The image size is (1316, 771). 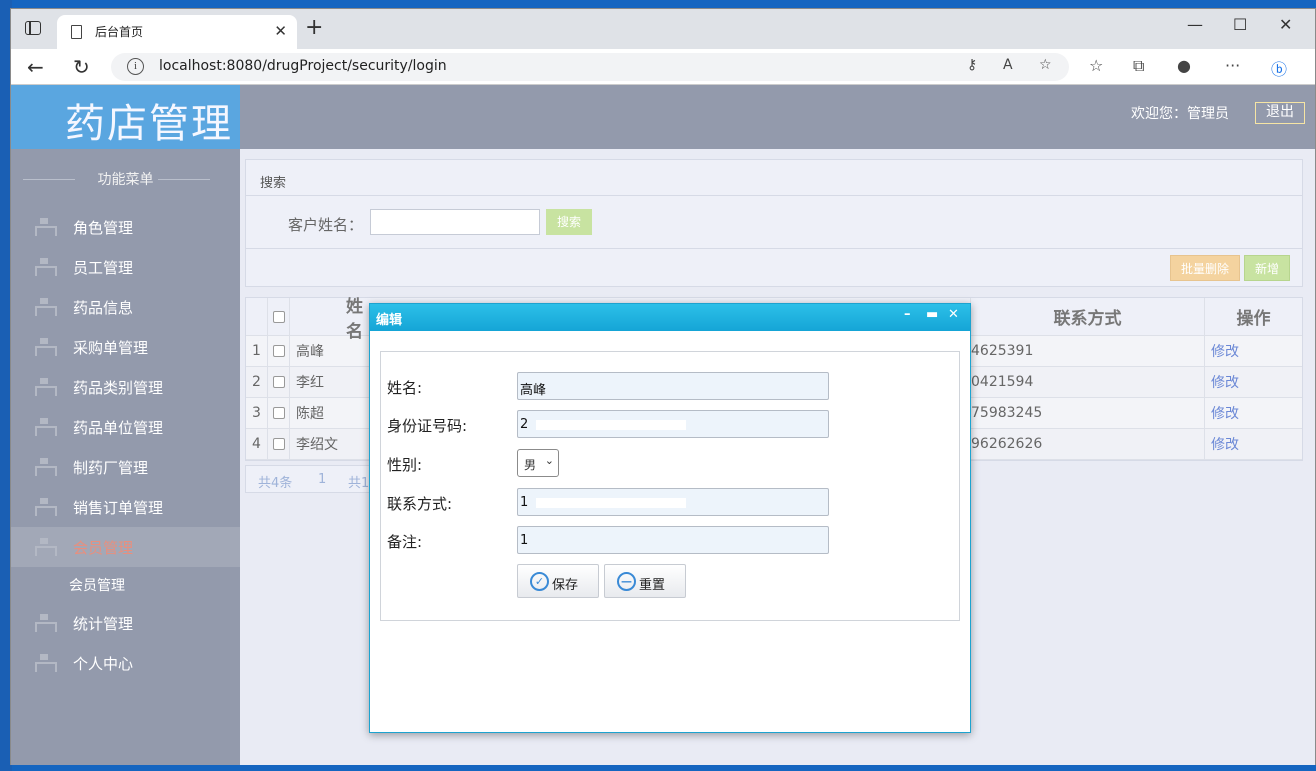 What do you see at coordinates (673, 540) in the screenshot?
I see `note-field: 1` at bounding box center [673, 540].